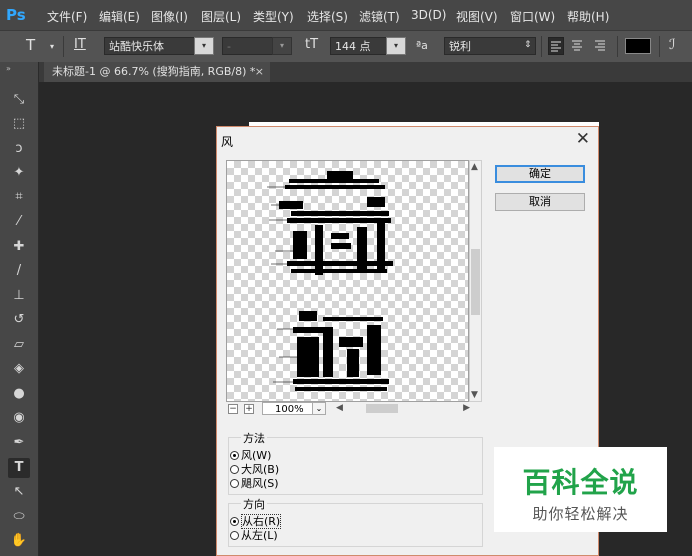 Image resolution: width=692 pixels, height=556 pixels. Describe the element at coordinates (422, 45) in the screenshot. I see `antialias-icon: ªa` at that location.